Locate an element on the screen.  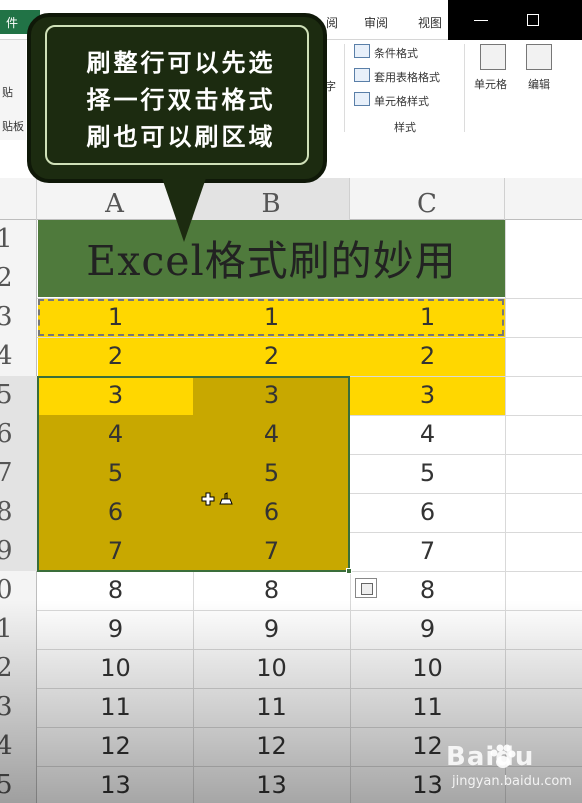
window-controls is located at coordinates (515, 20).